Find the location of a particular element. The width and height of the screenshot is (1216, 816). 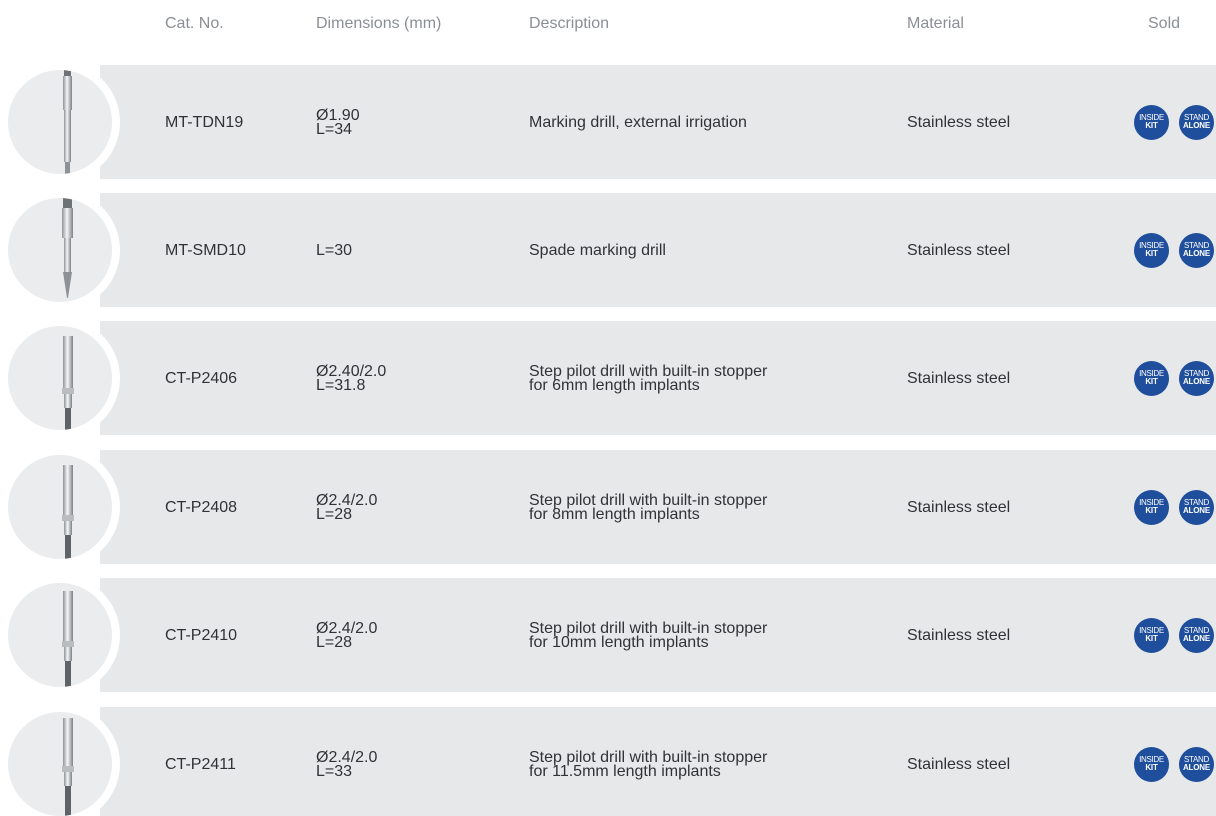

dimension-length: L=30 is located at coordinates (334, 250).